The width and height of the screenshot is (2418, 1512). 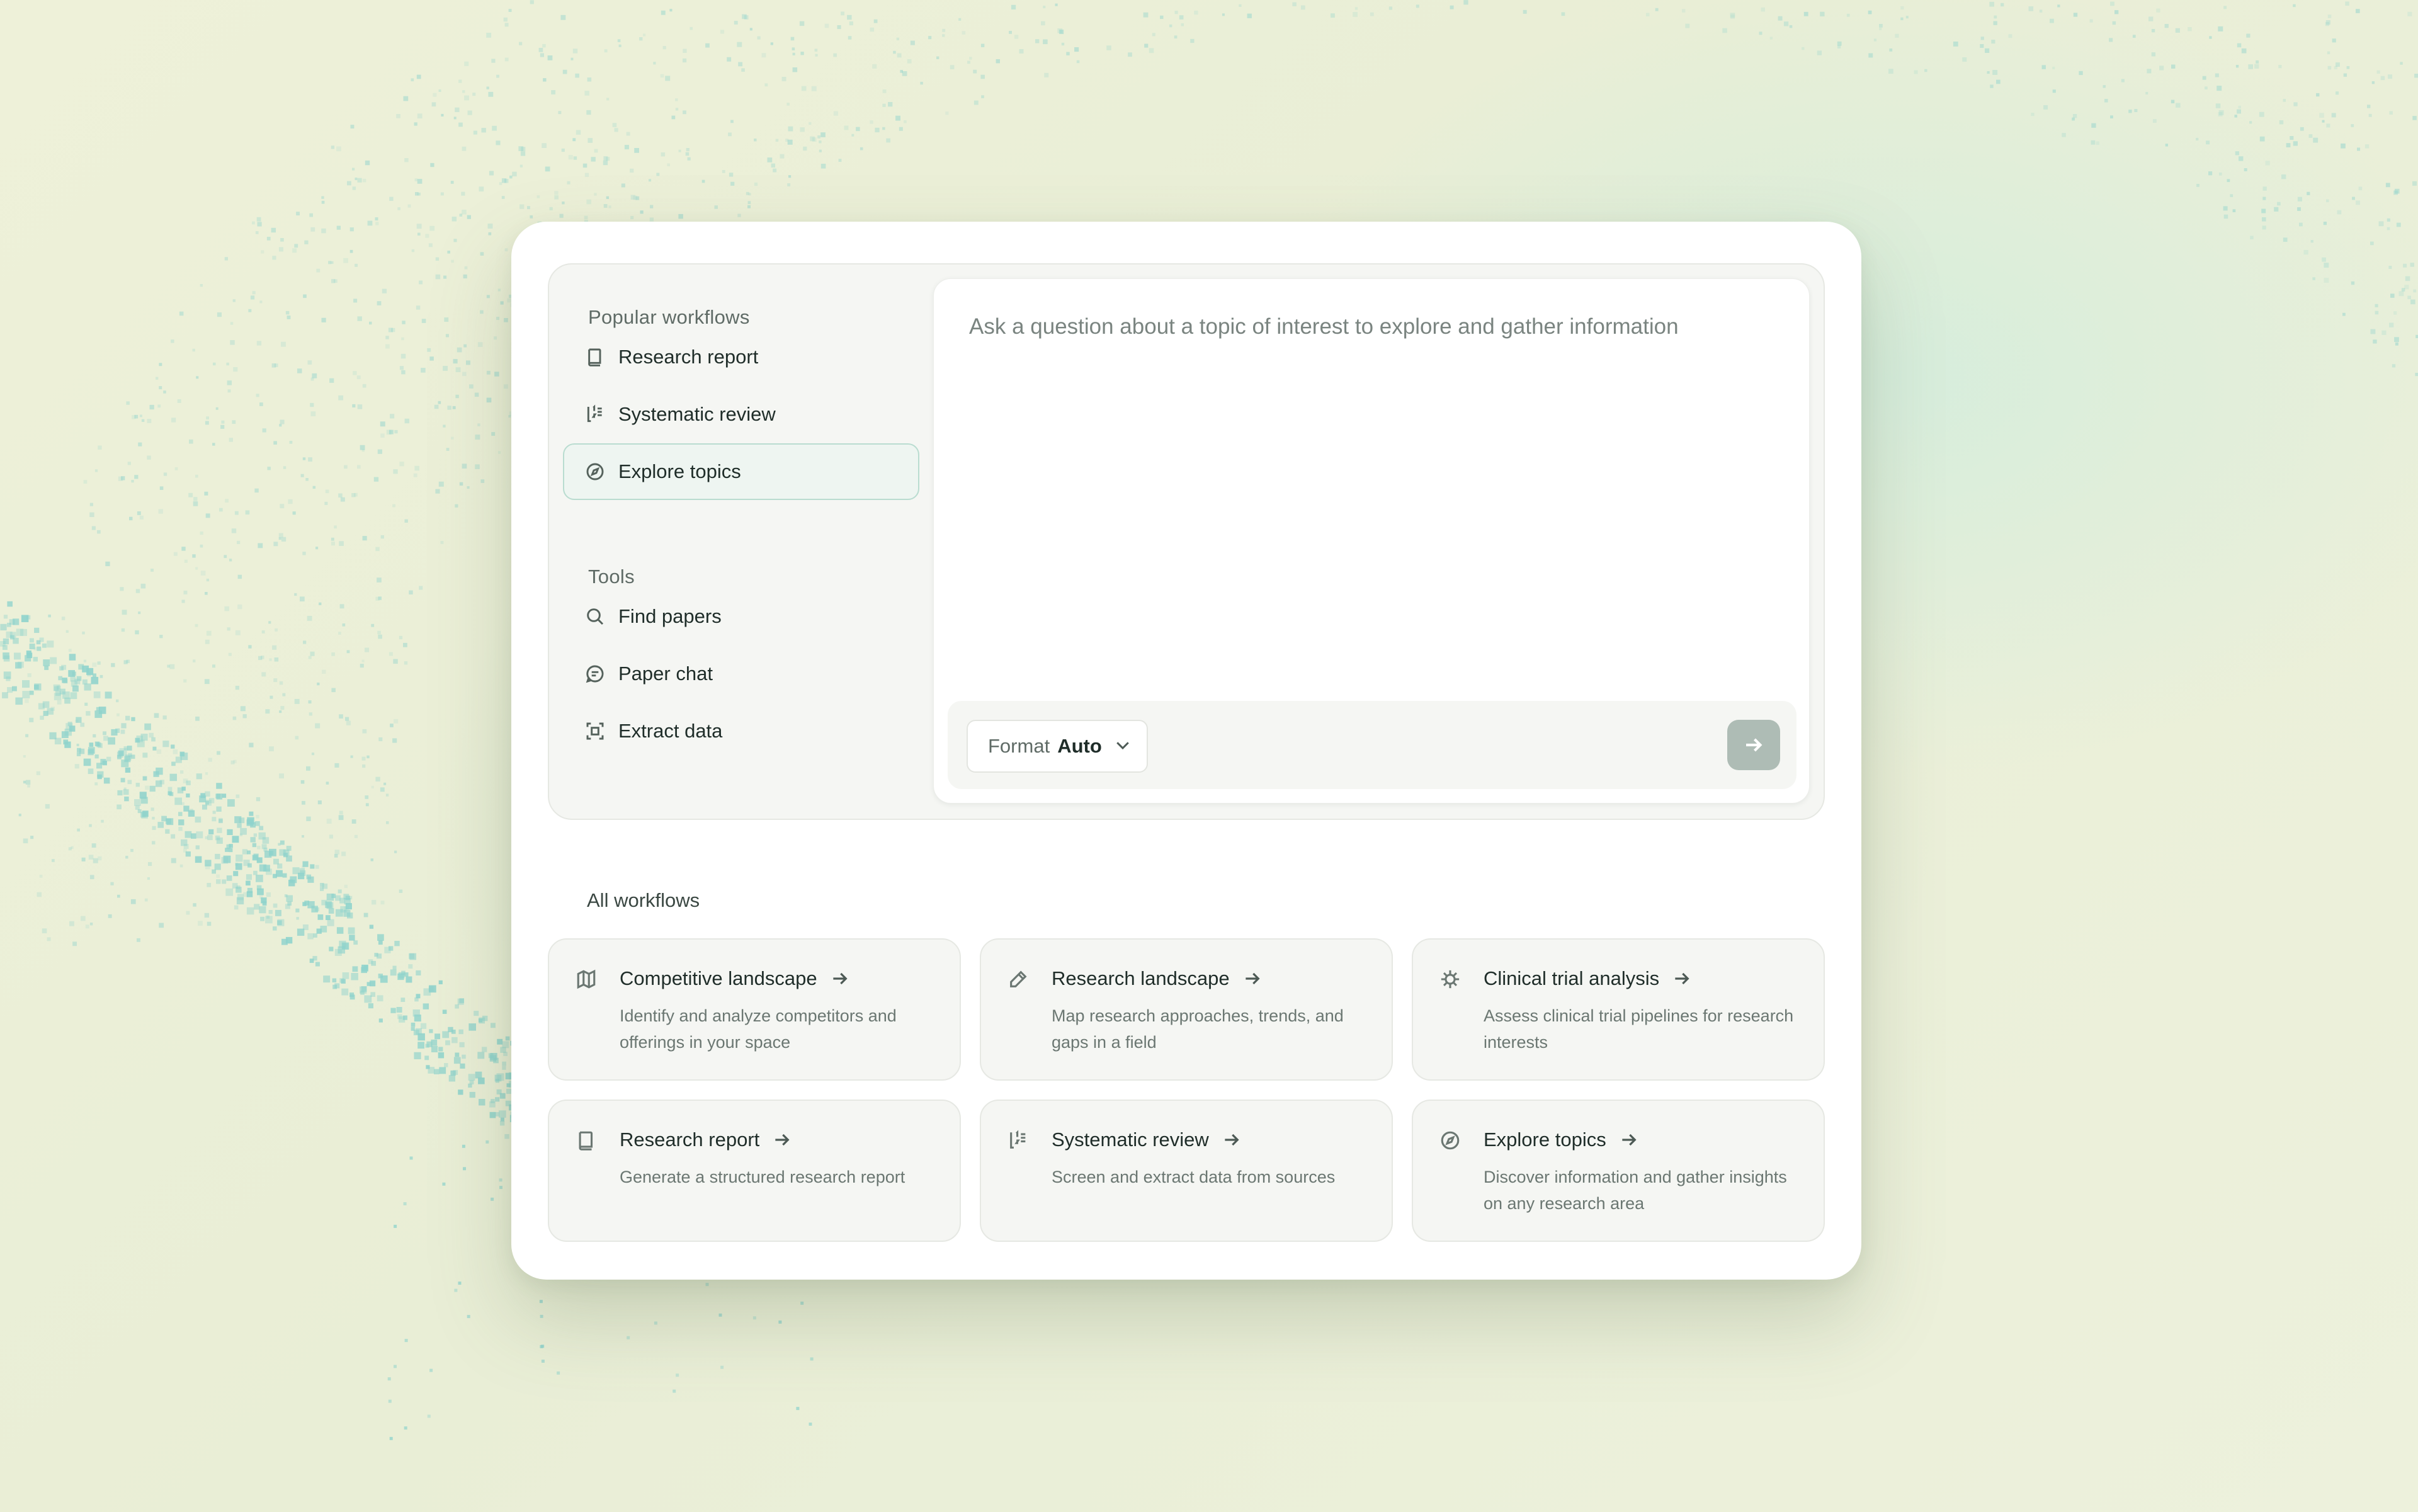 I want to click on virus-icon, so click(x=1450, y=980).